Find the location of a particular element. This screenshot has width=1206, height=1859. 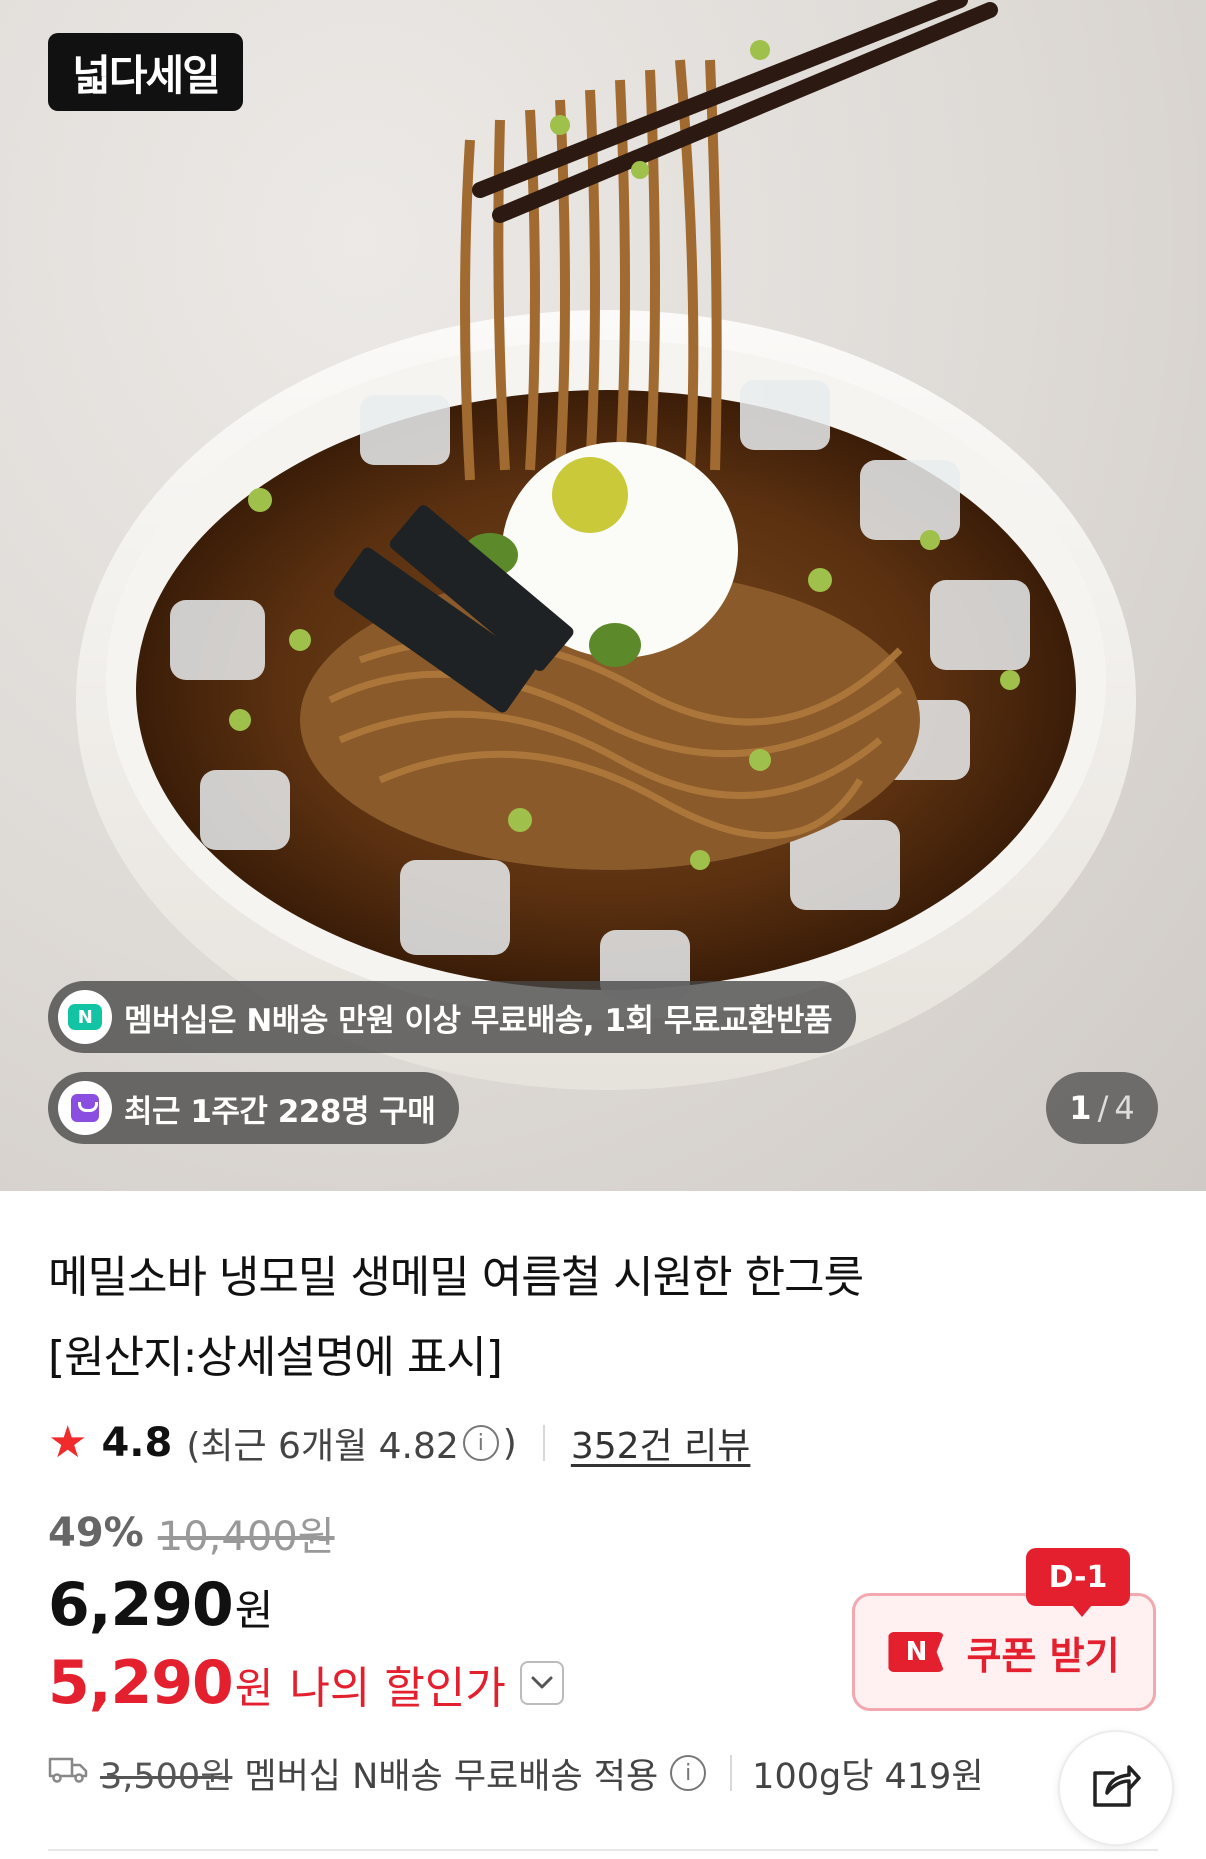

image-page-counter: 1 / 4 is located at coordinates (1102, 1108).